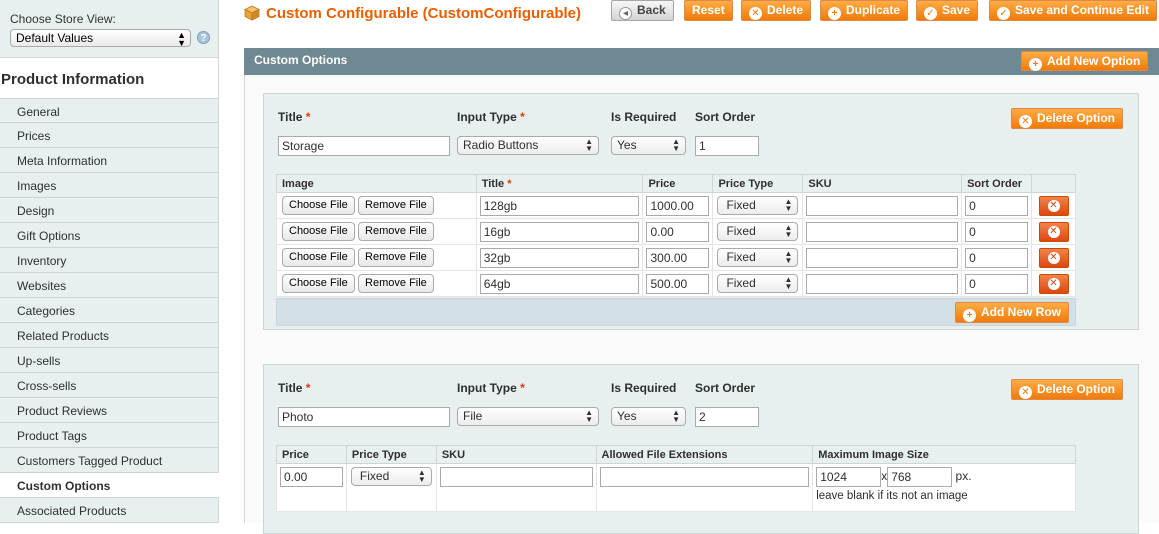 The width and height of the screenshot is (1159, 534). Describe the element at coordinates (996, 183) in the screenshot. I see `col-sort-order: Sort Order` at that location.